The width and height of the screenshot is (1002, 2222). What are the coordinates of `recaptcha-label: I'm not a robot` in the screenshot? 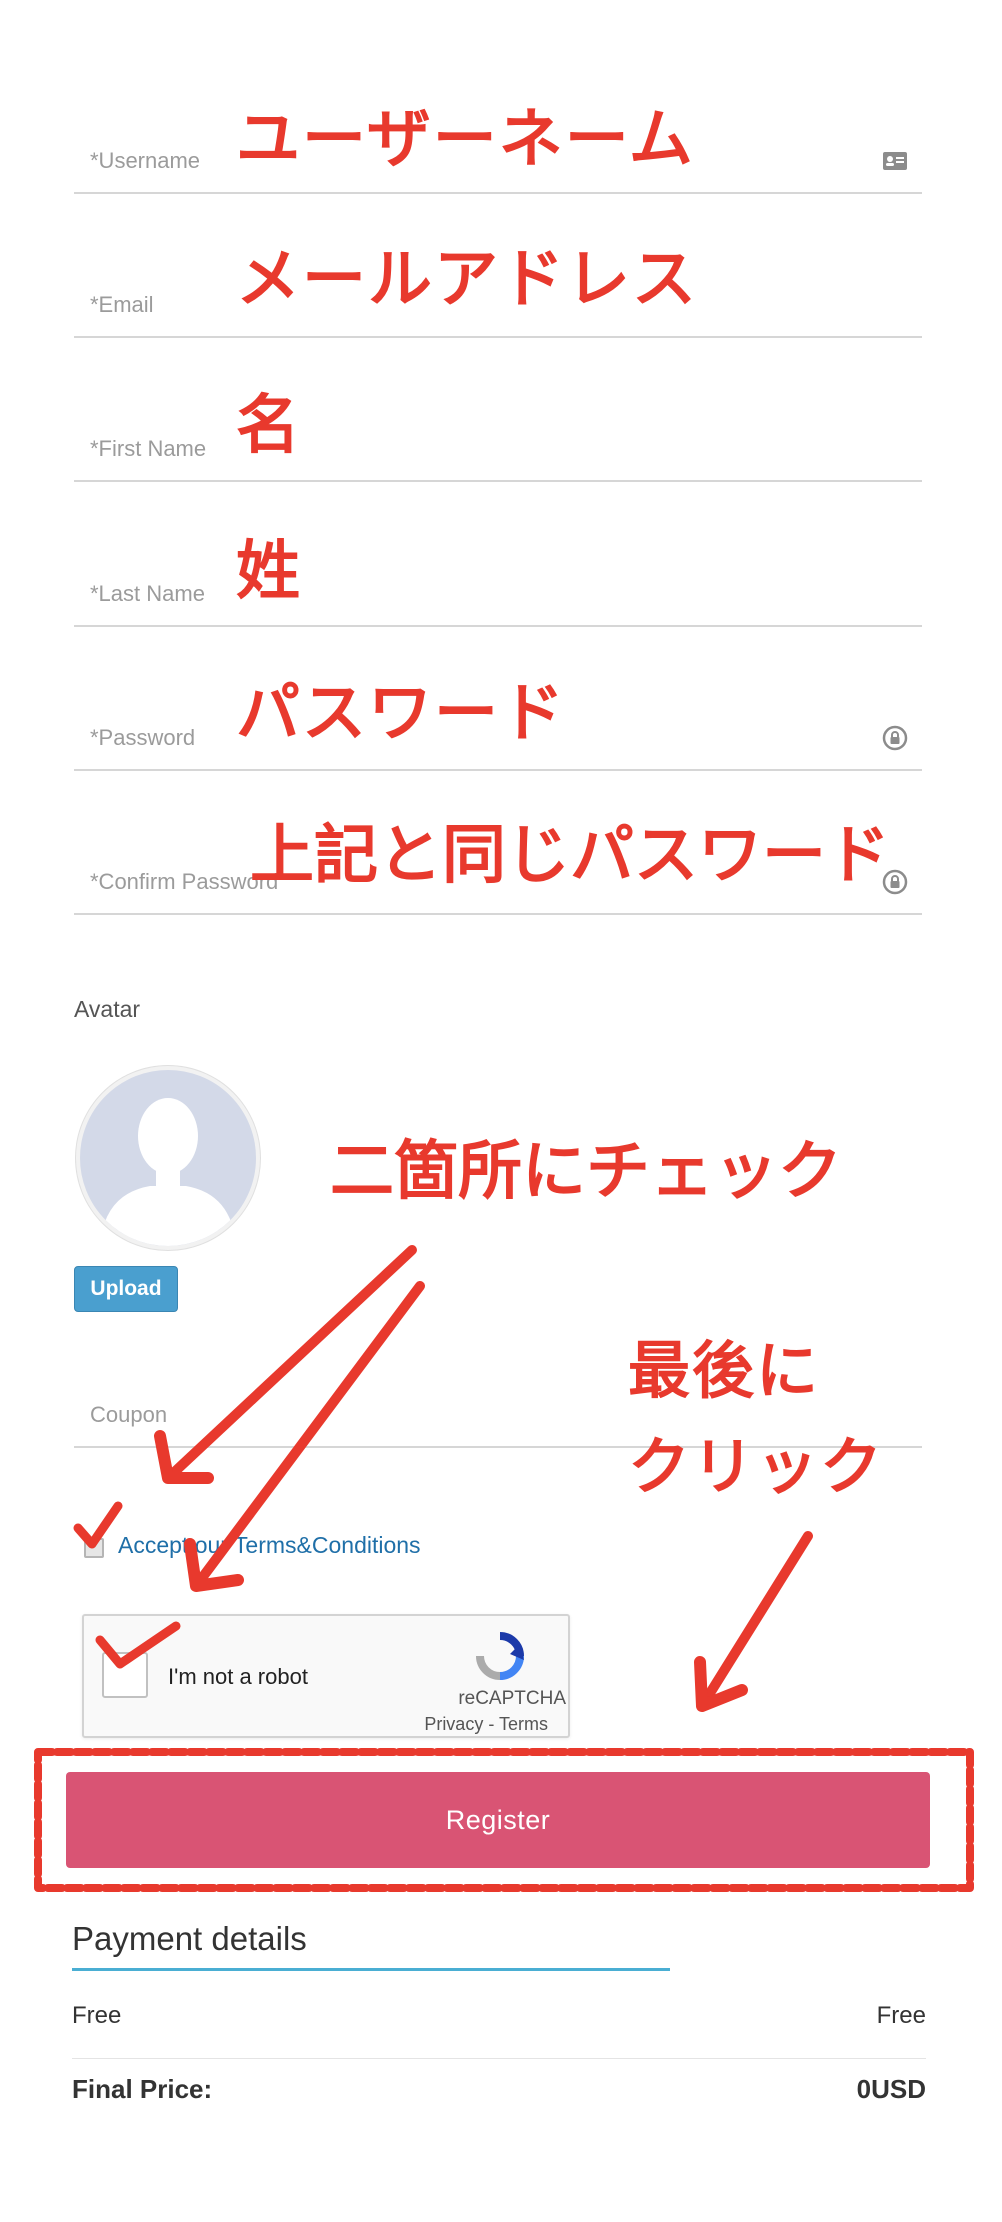 It's located at (238, 1676).